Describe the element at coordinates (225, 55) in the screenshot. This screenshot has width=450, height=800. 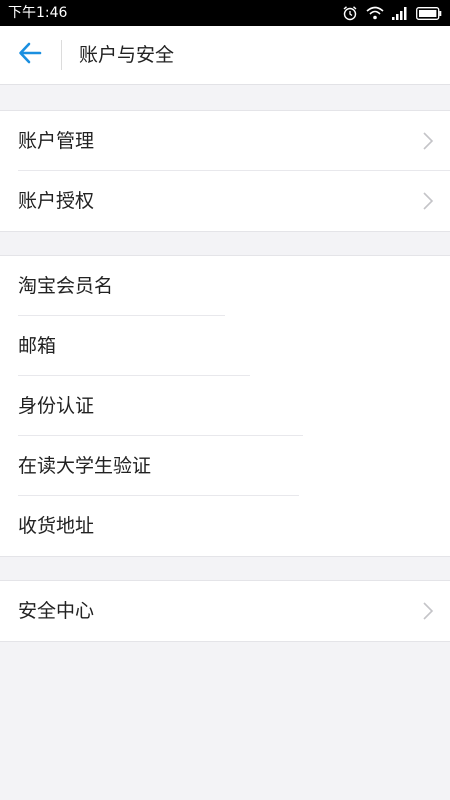
I see `nav-bar: 账户与安全` at that location.